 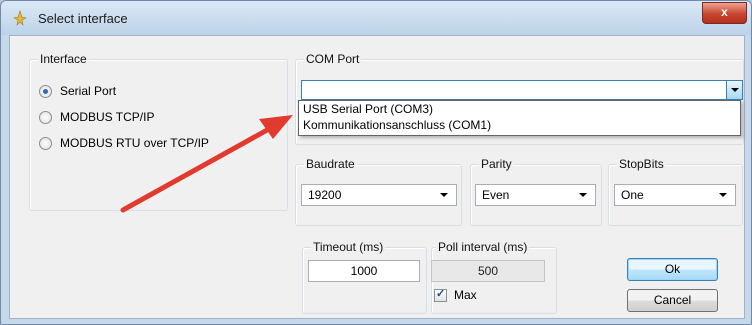 I want to click on title-bar: Select interface x, so click(x=376, y=18).